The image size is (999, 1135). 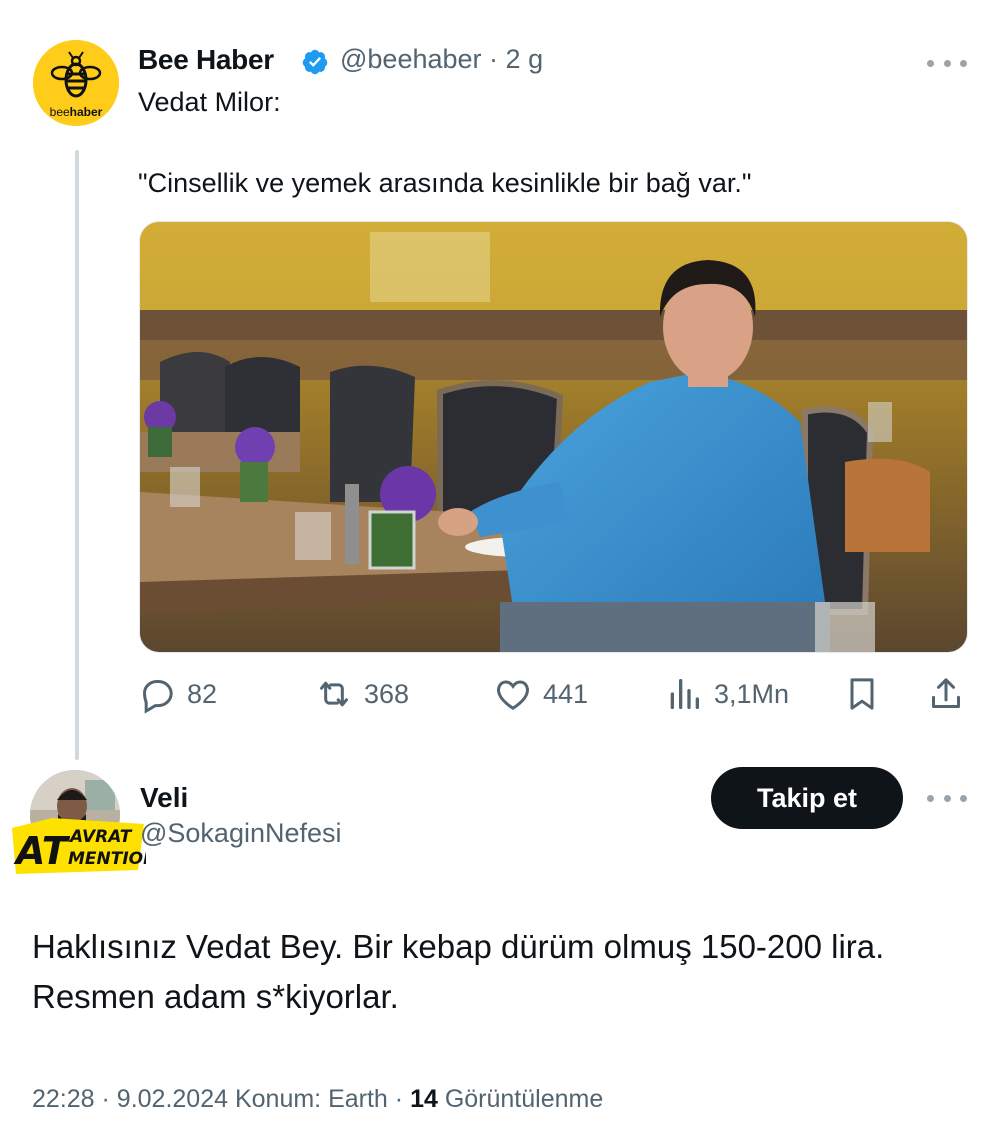 What do you see at coordinates (206, 60) in the screenshot?
I see `tweet-author-name: Bee Haber` at bounding box center [206, 60].